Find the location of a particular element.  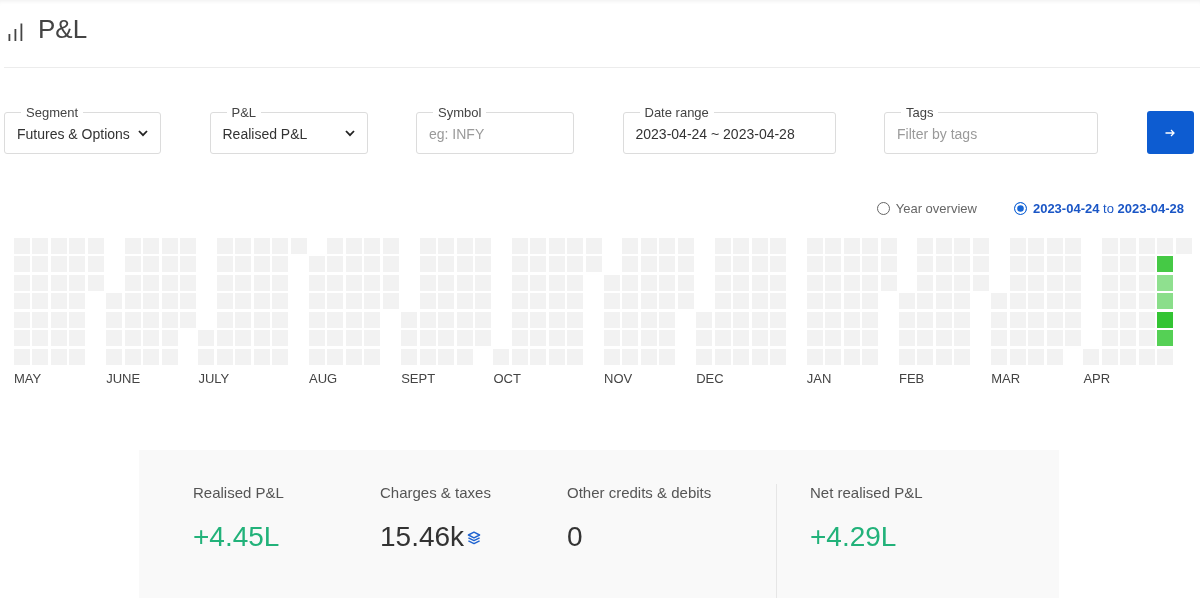

month-label: SEPT is located at coordinates (418, 378).